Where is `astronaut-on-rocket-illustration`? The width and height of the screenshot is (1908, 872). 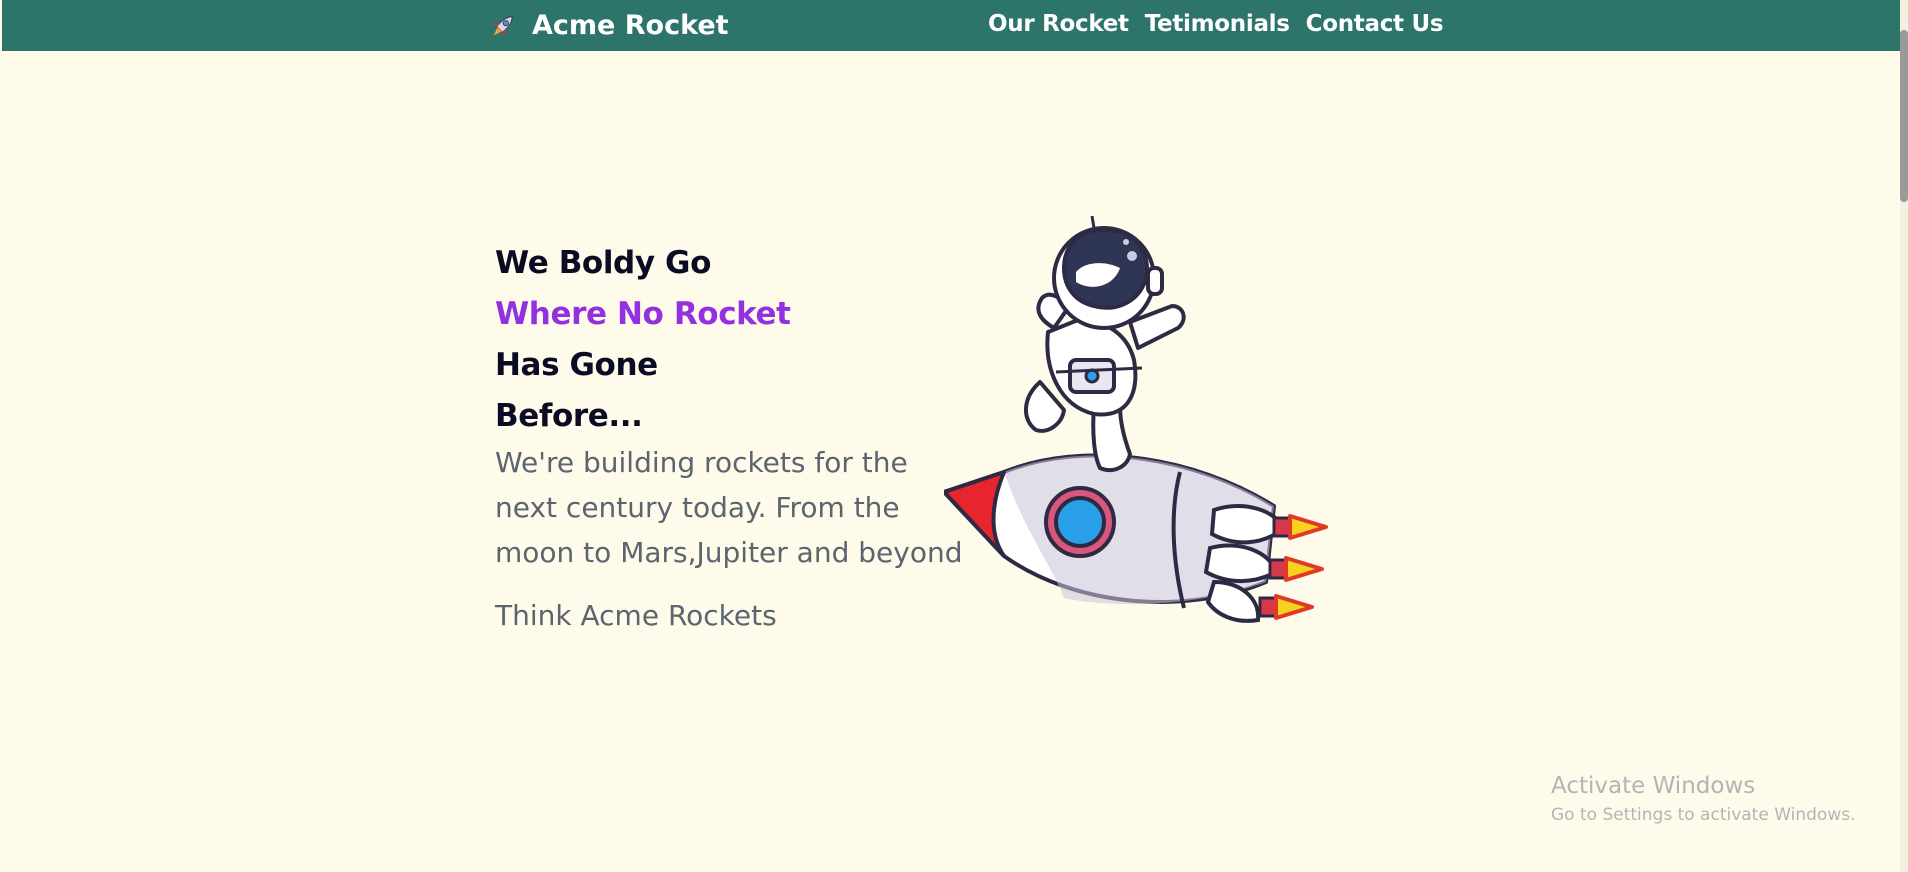 astronaut-on-rocket-illustration is located at coordinates (1136, 419).